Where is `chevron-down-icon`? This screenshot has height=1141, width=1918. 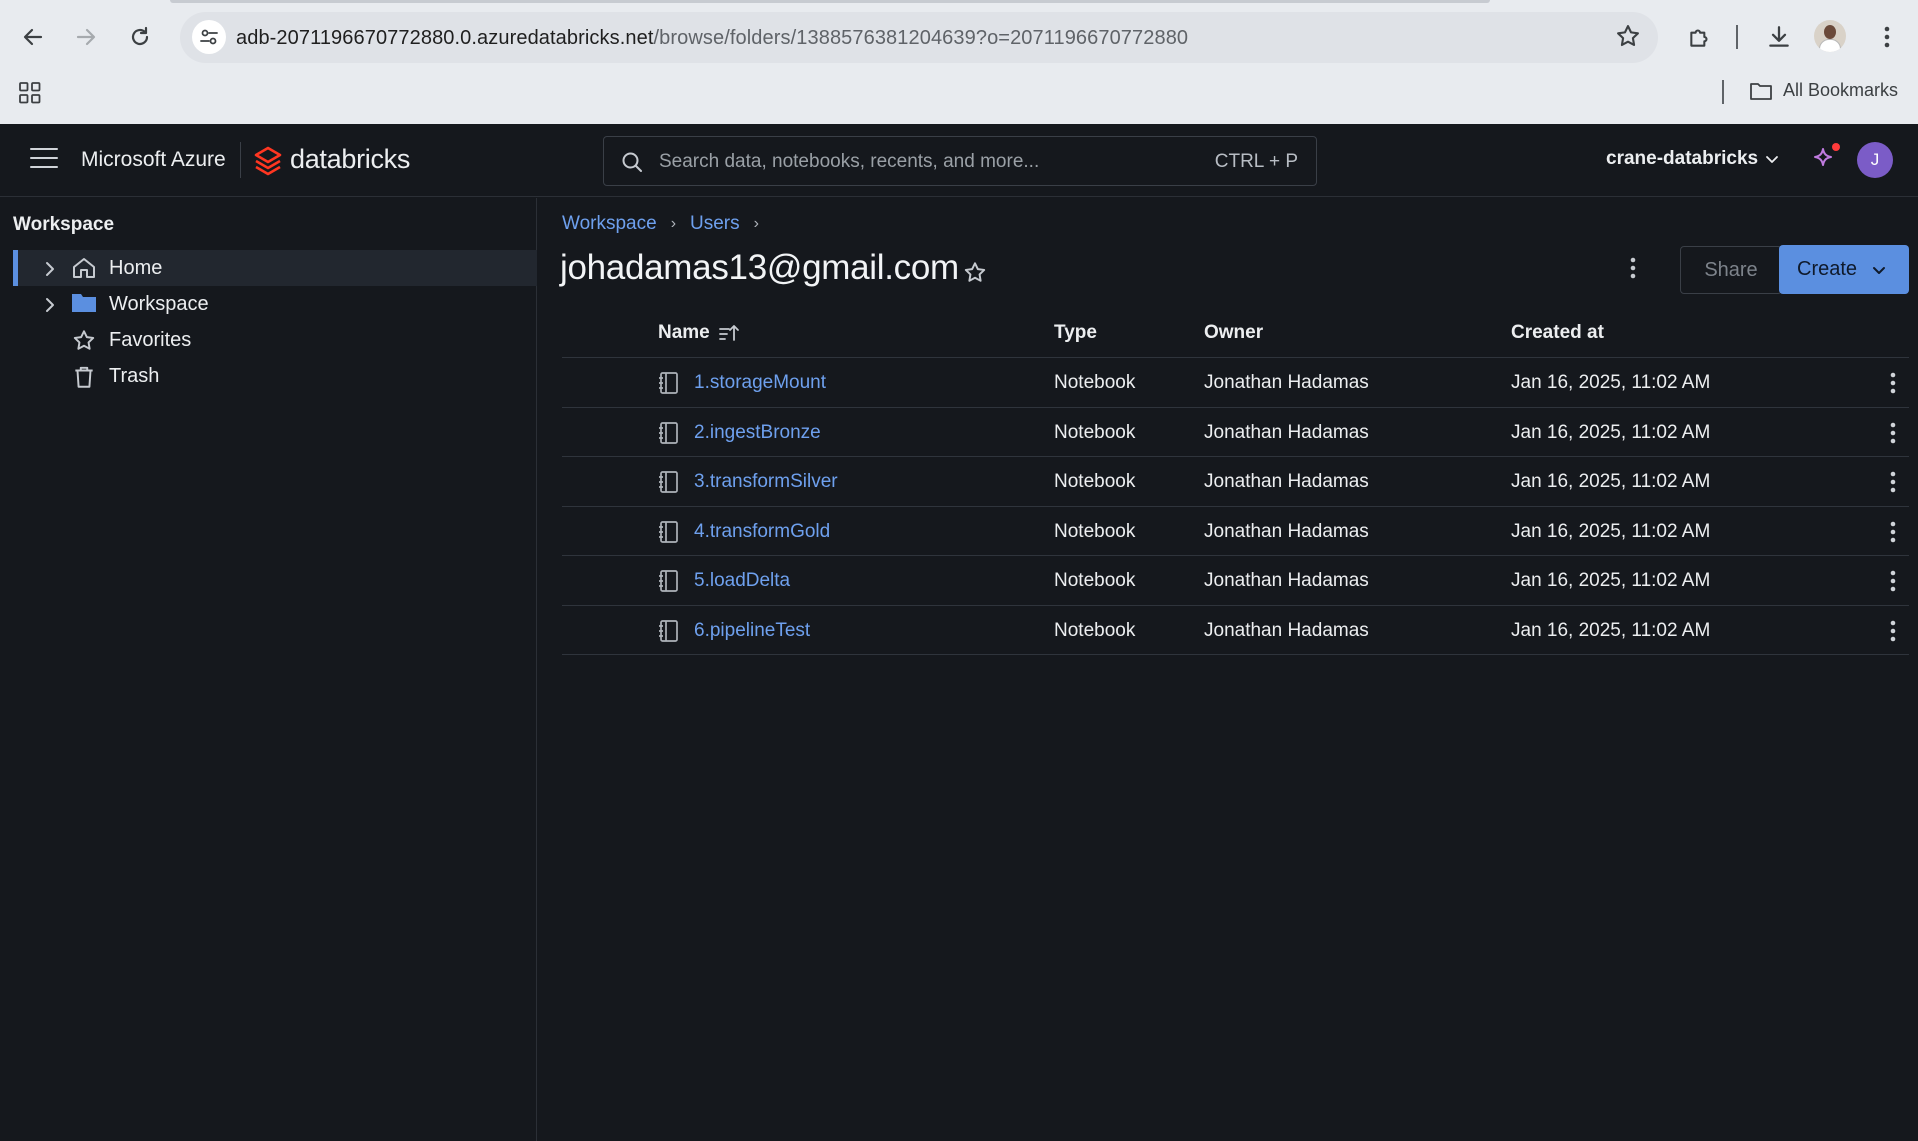 chevron-down-icon is located at coordinates (1879, 270).